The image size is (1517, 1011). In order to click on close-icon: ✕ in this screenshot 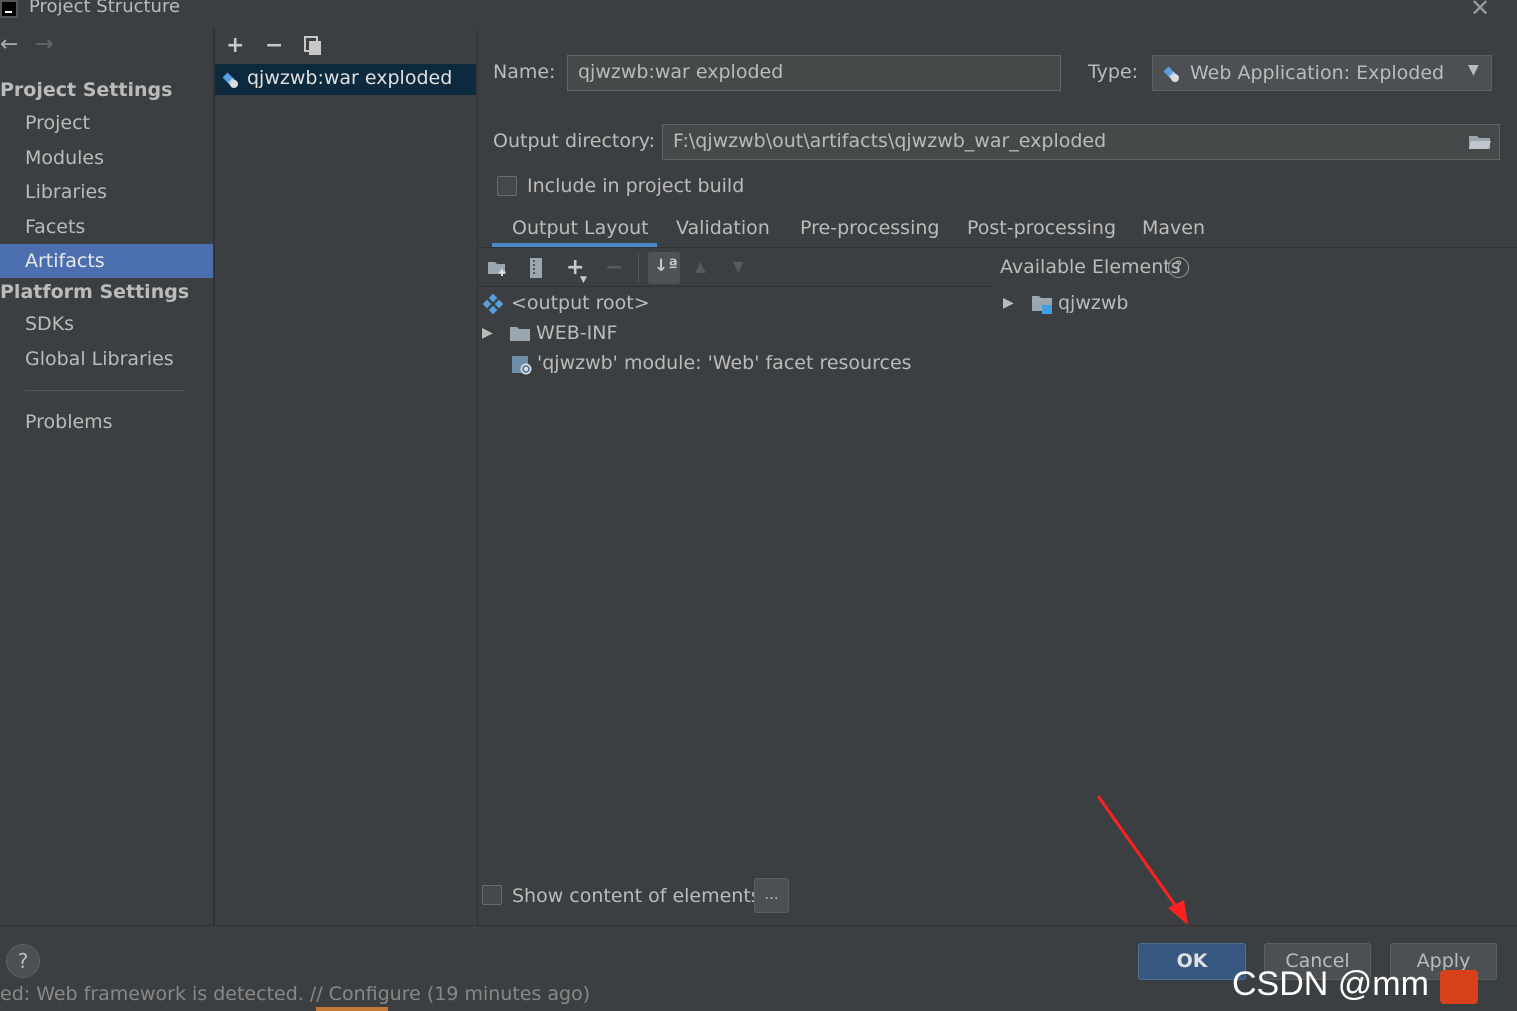, I will do `click(1480, 11)`.